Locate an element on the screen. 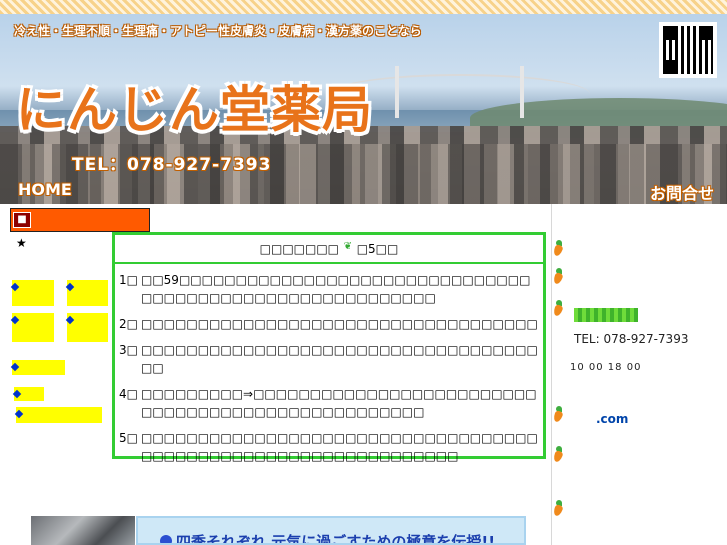 This screenshot has height=545, width=727. shop-photo is located at coordinates (83, 530).